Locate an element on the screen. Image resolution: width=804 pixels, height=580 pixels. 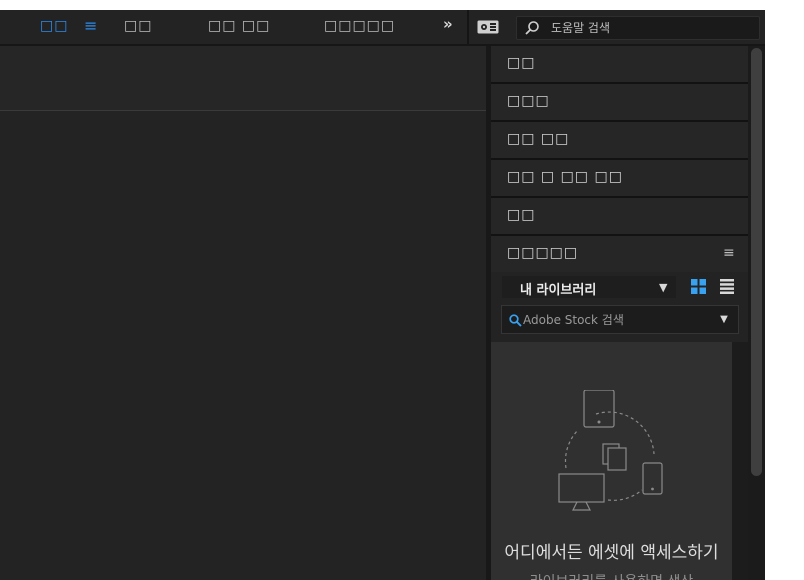
workspace-tab-2: □□ is located at coordinates (138, 26).